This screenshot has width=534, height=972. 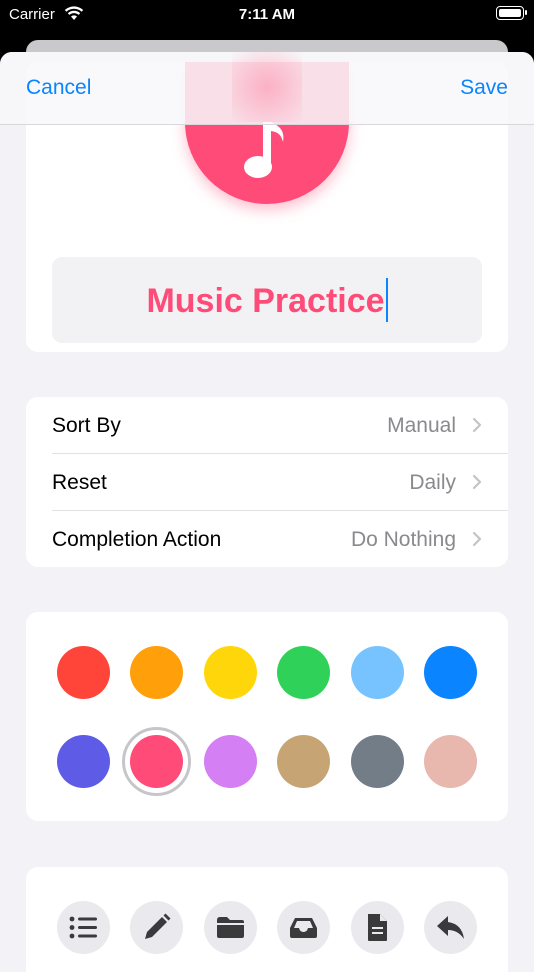 I want to click on list-name-text: Music Practice, so click(x=267, y=301).